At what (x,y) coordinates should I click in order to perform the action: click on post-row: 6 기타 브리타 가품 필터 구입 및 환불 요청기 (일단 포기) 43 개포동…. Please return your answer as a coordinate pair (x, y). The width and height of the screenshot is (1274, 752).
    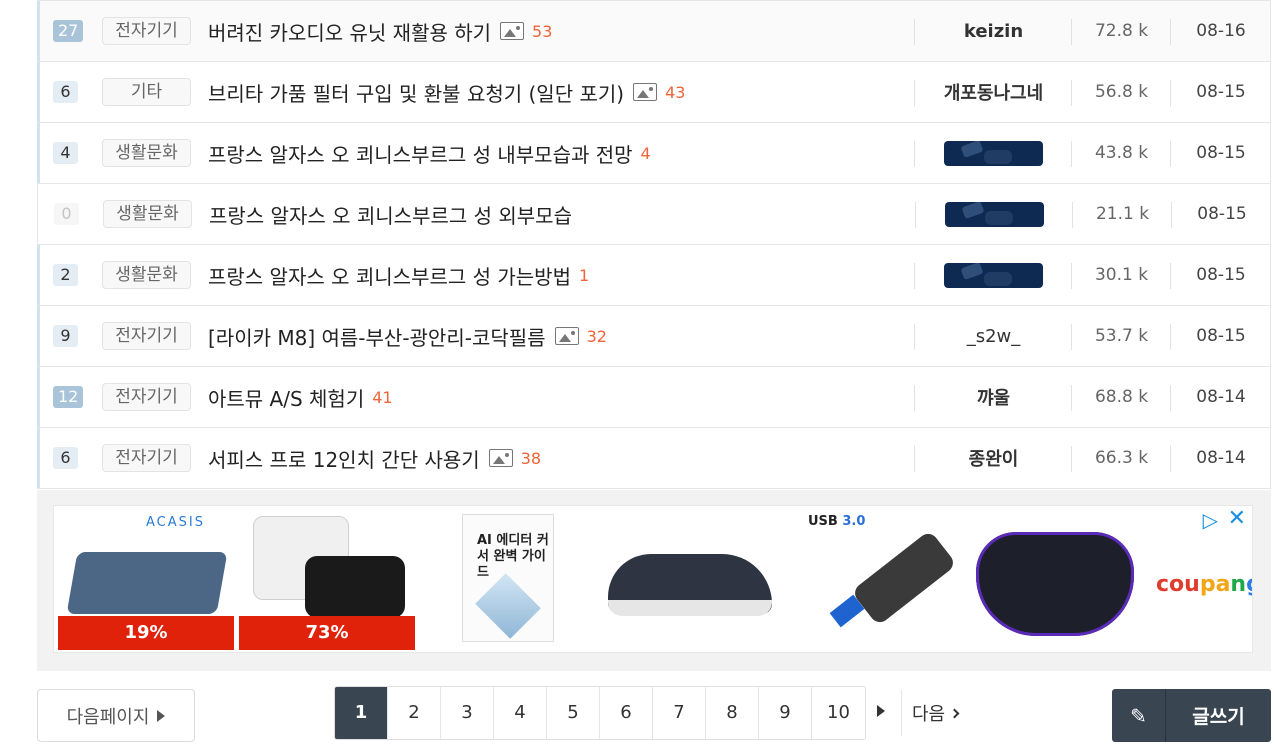
    Looking at the image, I should click on (654, 92).